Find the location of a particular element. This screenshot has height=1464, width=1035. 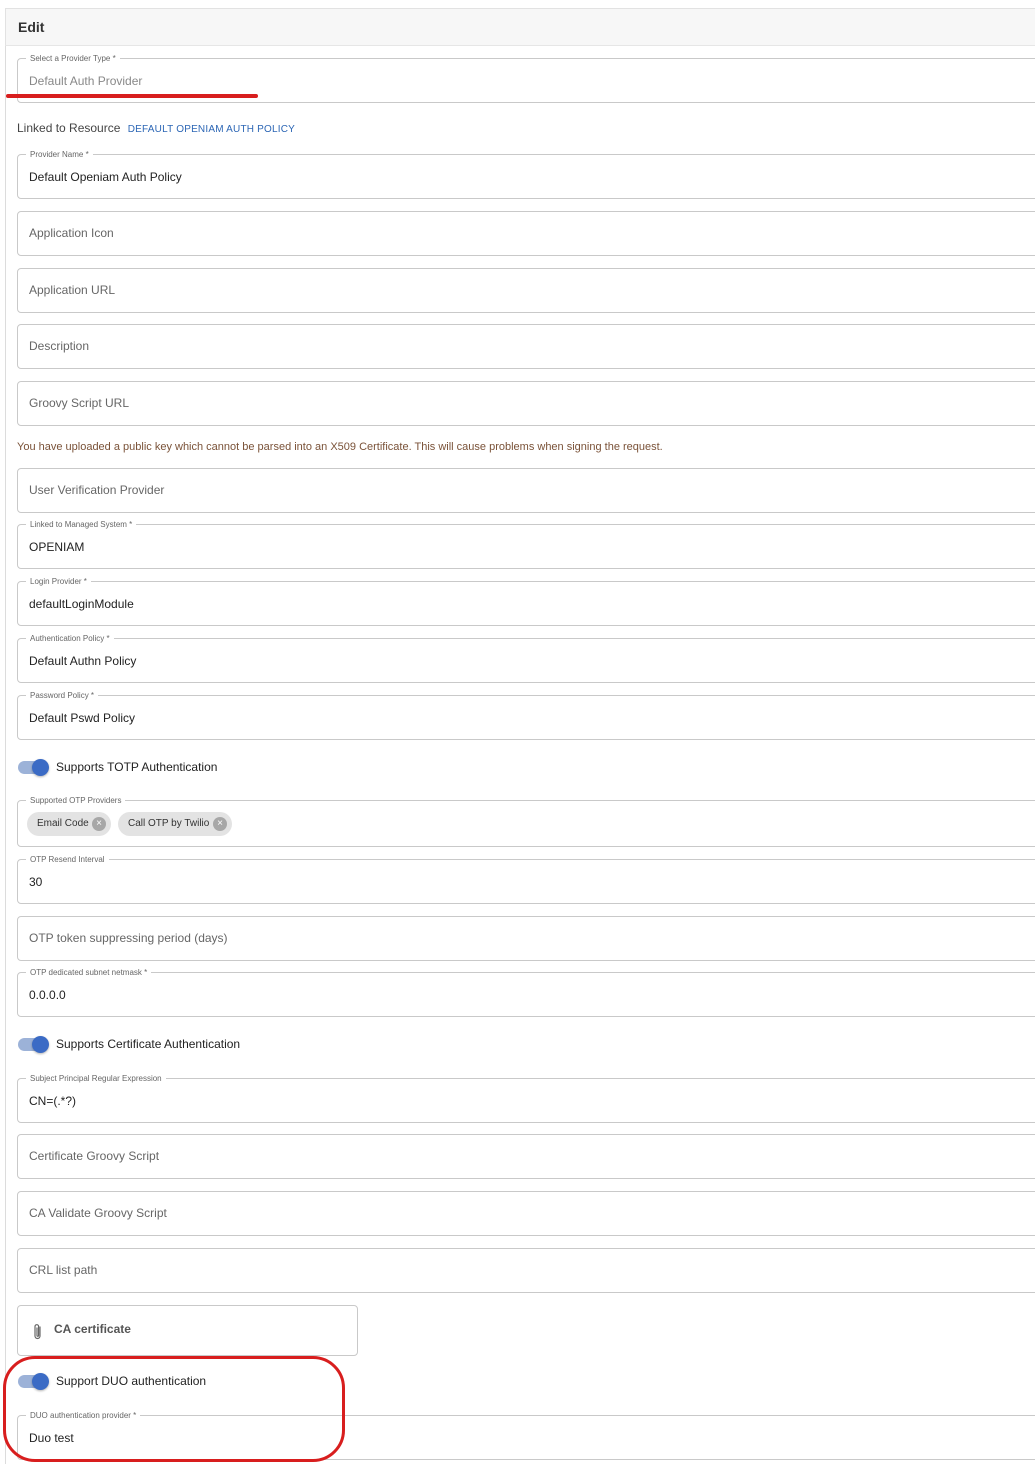

paperclip-icon is located at coordinates (37, 1332).